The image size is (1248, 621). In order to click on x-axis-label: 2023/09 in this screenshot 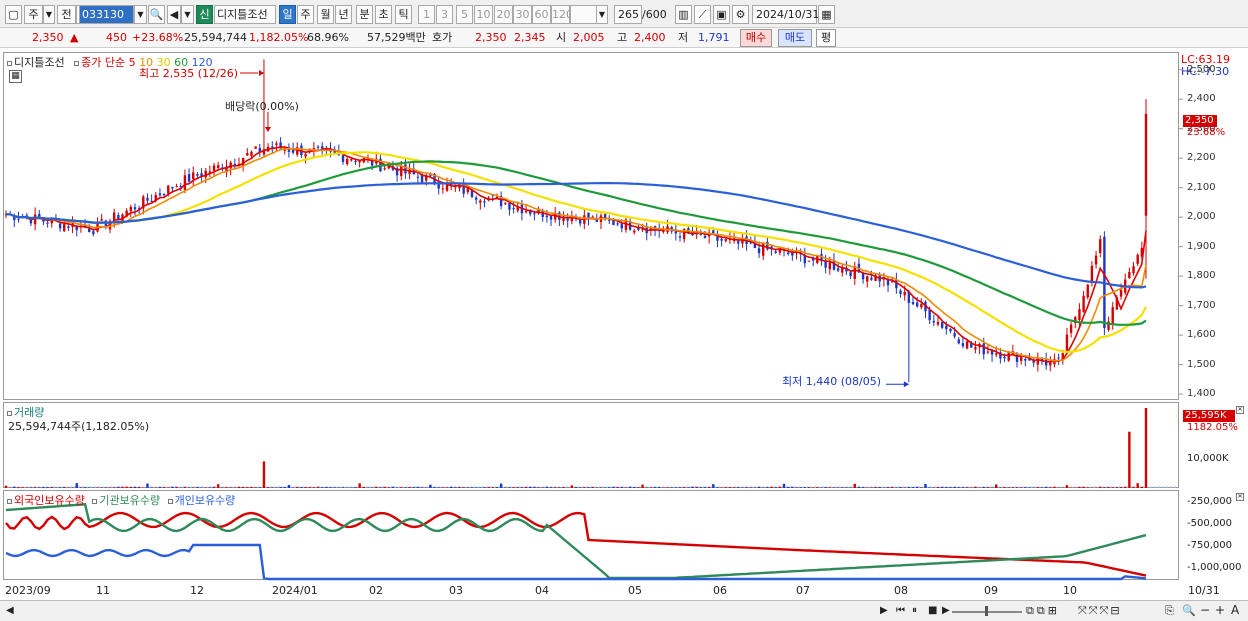, I will do `click(28, 590)`.